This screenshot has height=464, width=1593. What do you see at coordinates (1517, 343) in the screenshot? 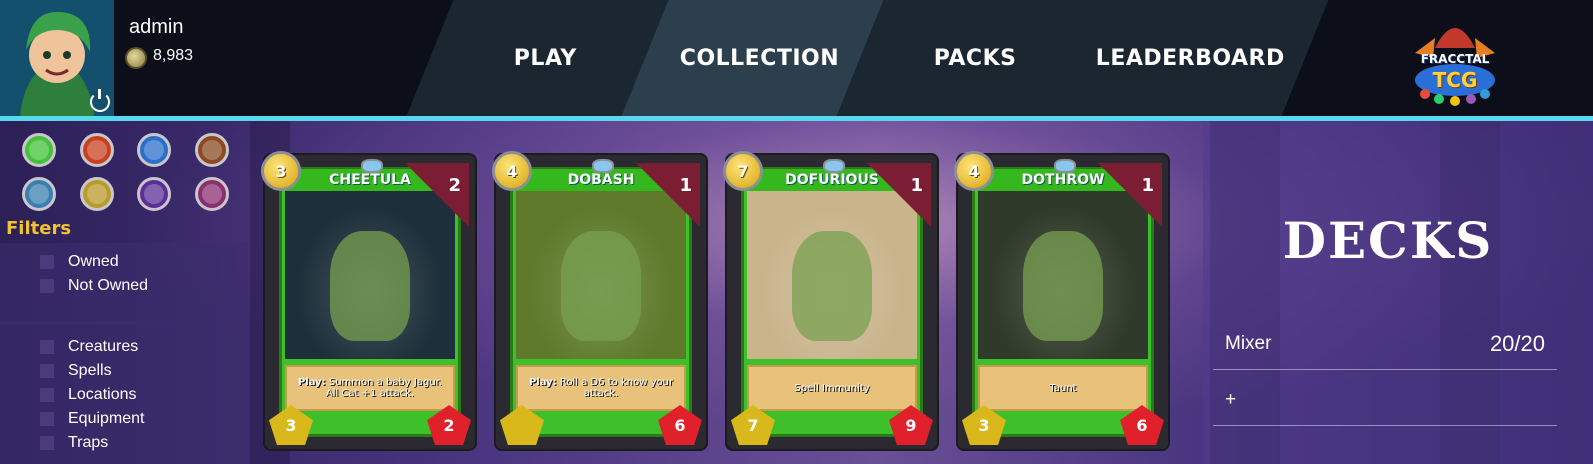
I see `deck-card-count: 20/20` at bounding box center [1517, 343].